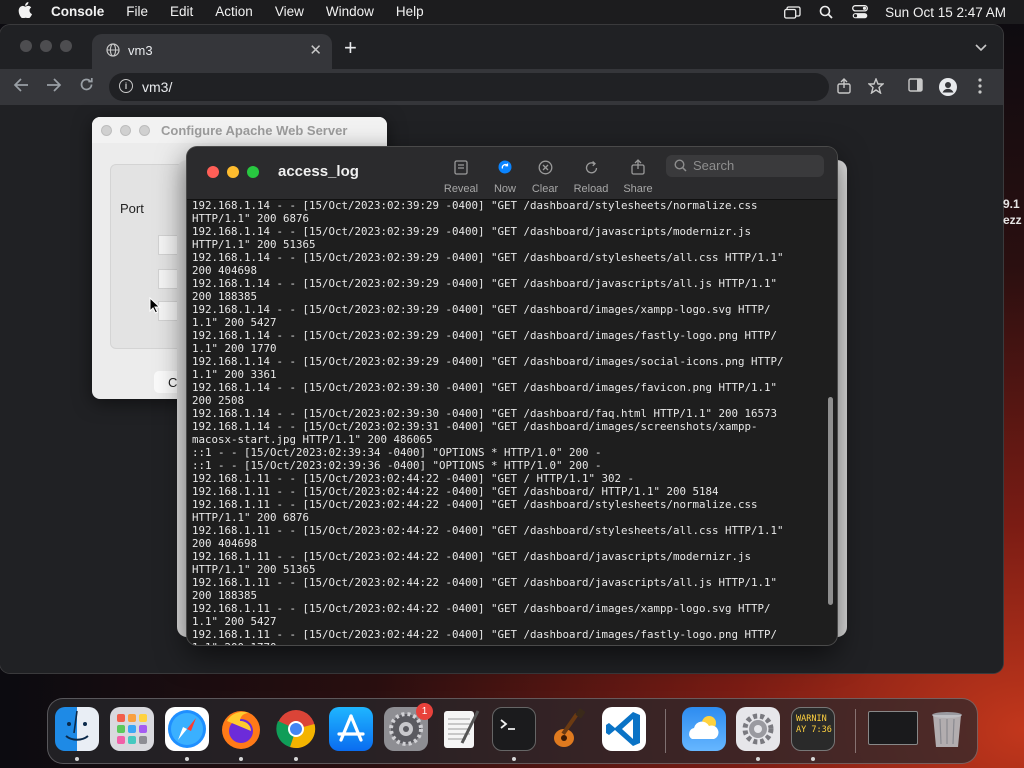 The height and width of the screenshot is (768, 1024). Describe the element at coordinates (234, 348) in the screenshot. I see `log-line: 1.1" 200 1770` at that location.